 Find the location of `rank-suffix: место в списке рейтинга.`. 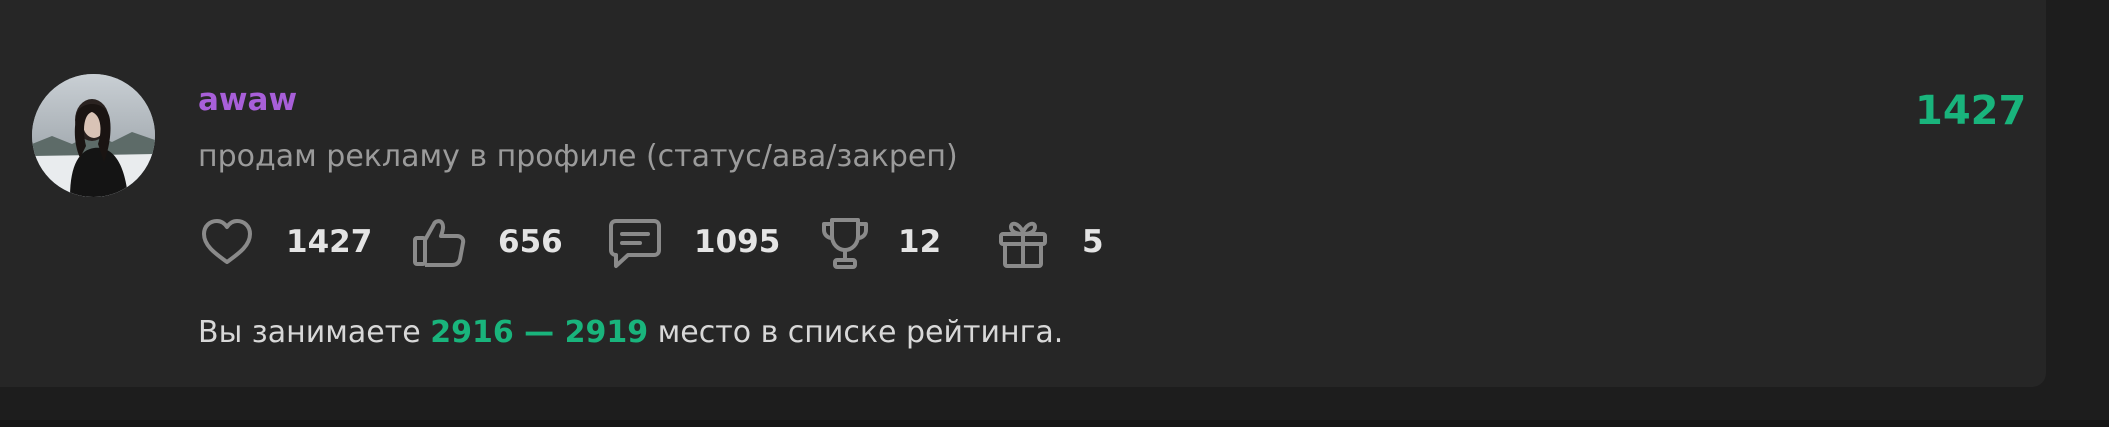

rank-suffix: место в списке рейтинга. is located at coordinates (856, 332).